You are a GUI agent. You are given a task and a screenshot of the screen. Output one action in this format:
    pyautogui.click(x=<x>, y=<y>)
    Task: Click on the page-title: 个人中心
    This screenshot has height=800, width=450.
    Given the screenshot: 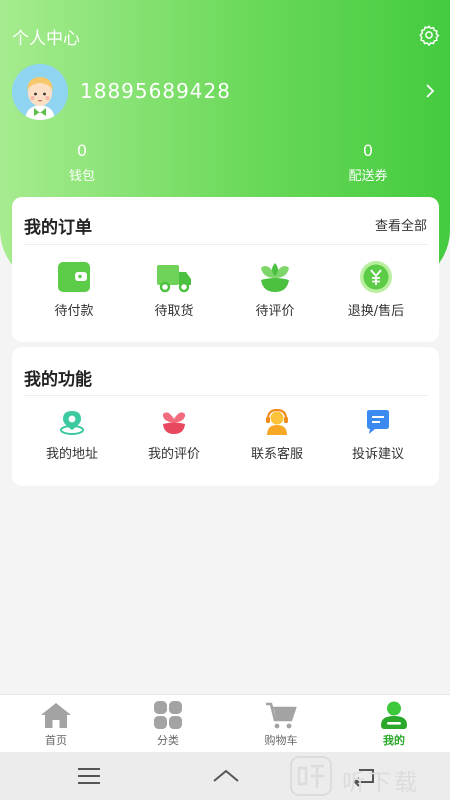 What is the action you would take?
    pyautogui.click(x=46, y=39)
    